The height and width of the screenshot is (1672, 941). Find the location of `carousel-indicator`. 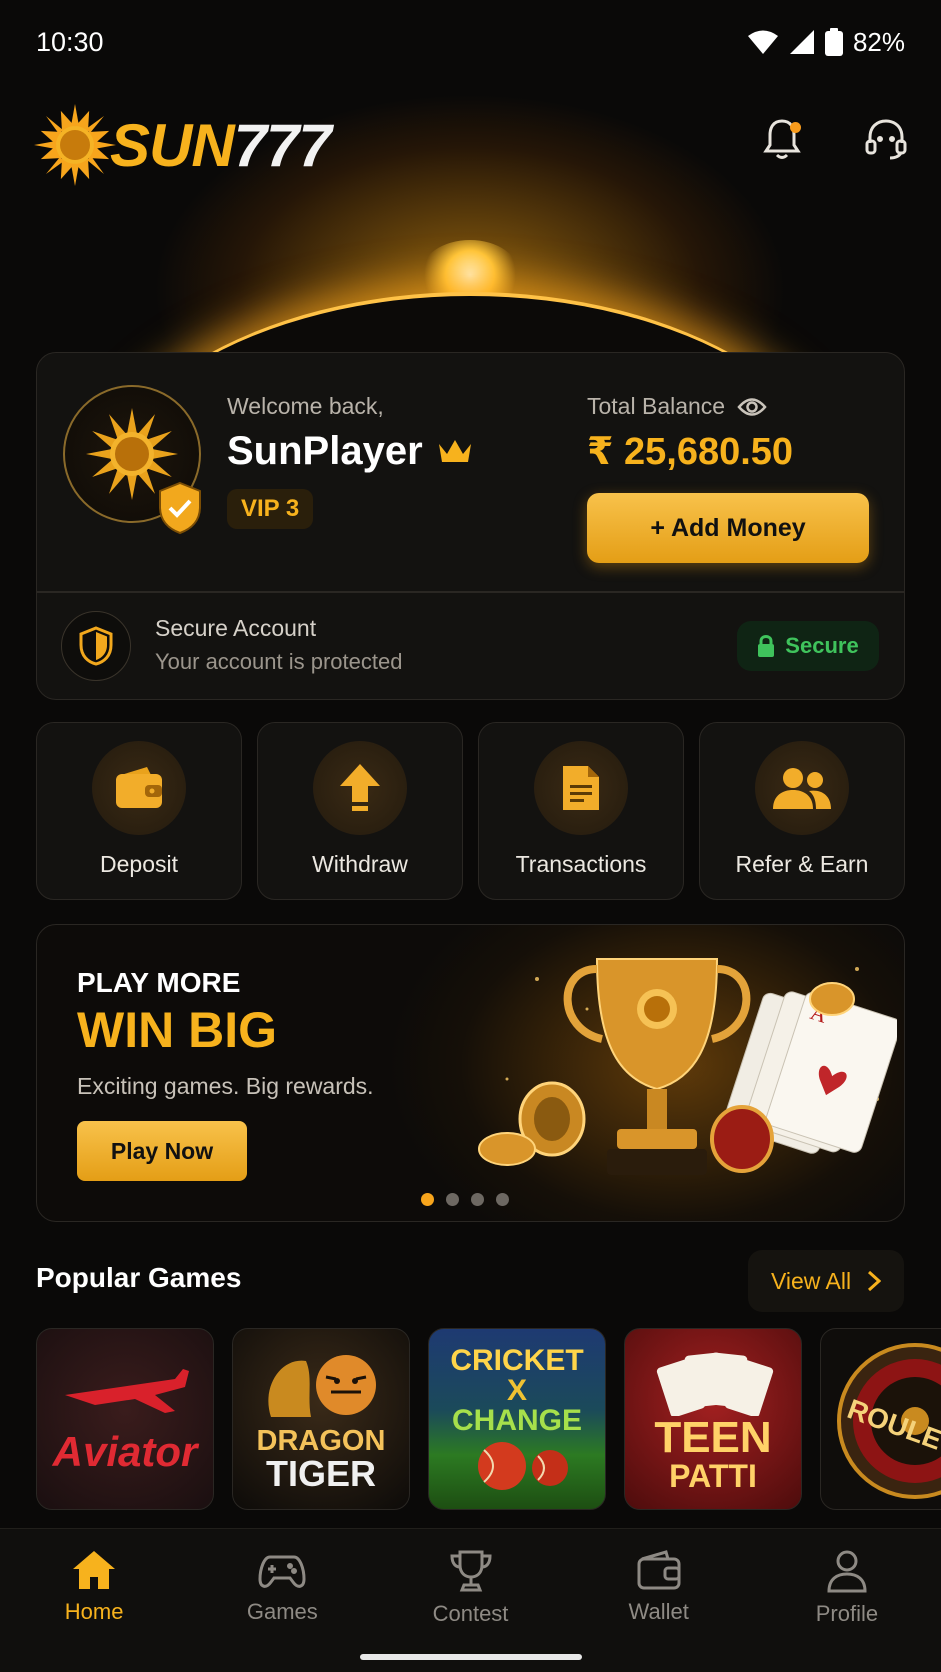

carousel-indicator is located at coordinates (465, 1199).